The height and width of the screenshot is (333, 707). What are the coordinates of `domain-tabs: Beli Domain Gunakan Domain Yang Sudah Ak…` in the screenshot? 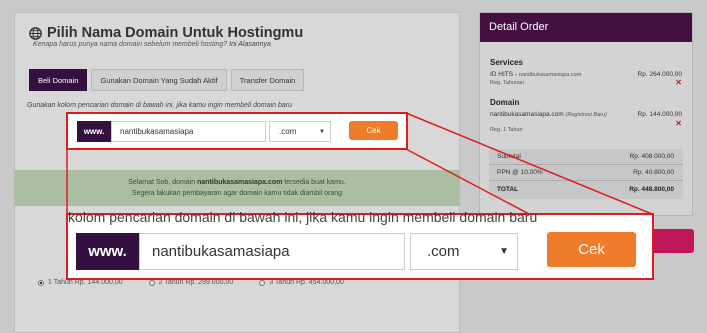 It's located at (168, 80).